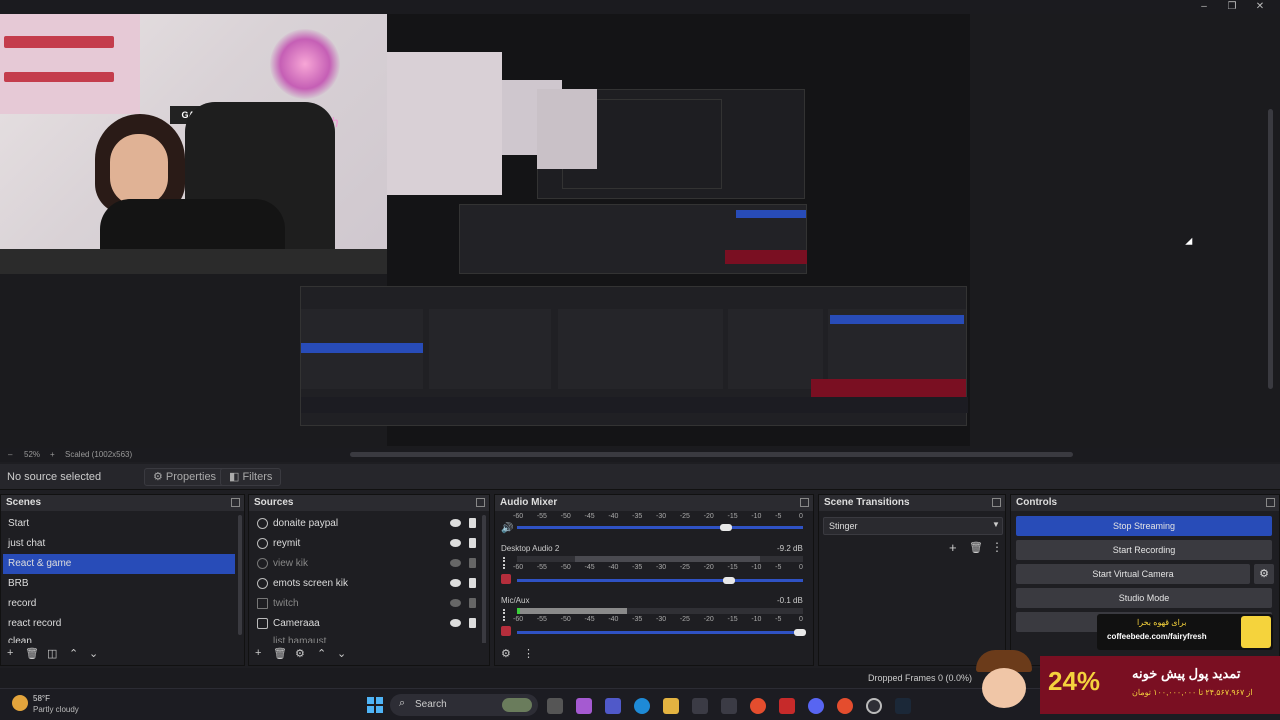 The width and height of the screenshot is (1280, 720). What do you see at coordinates (262, 543) in the screenshot?
I see `source-icon` at bounding box center [262, 543].